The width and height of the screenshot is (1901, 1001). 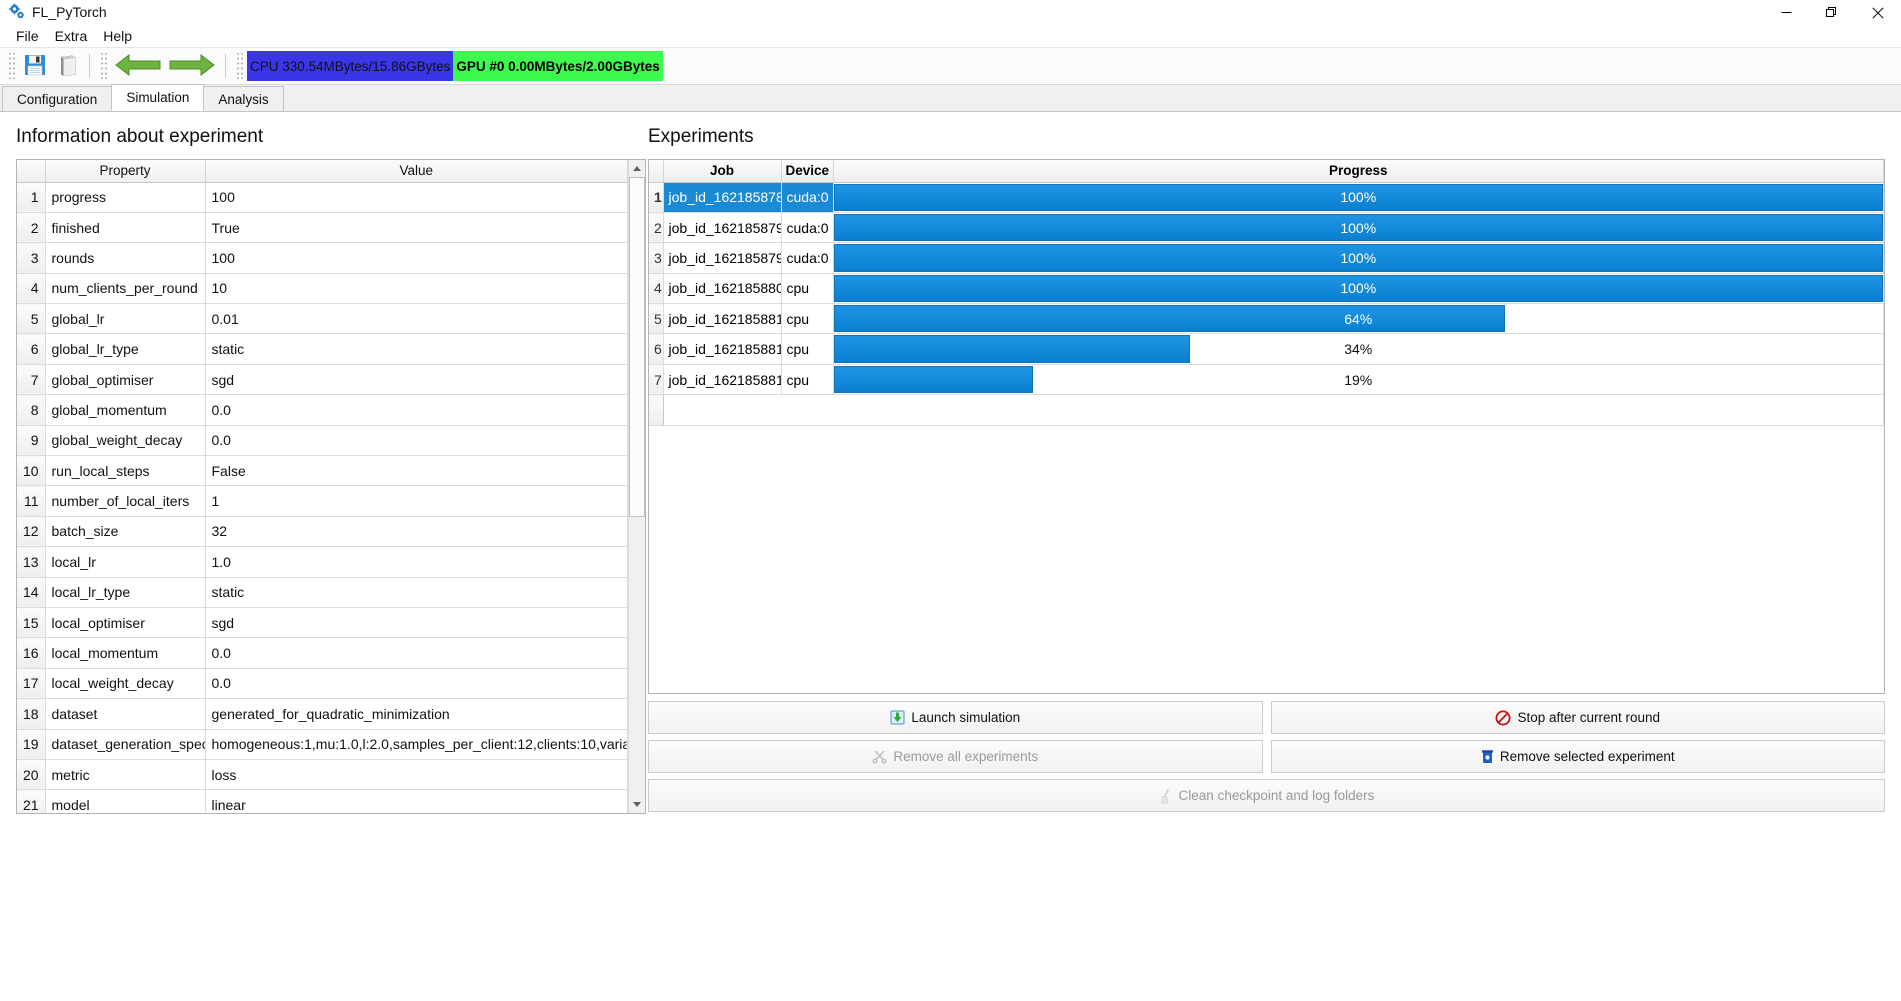 I want to click on progress-label: 64%, so click(x=1358, y=318).